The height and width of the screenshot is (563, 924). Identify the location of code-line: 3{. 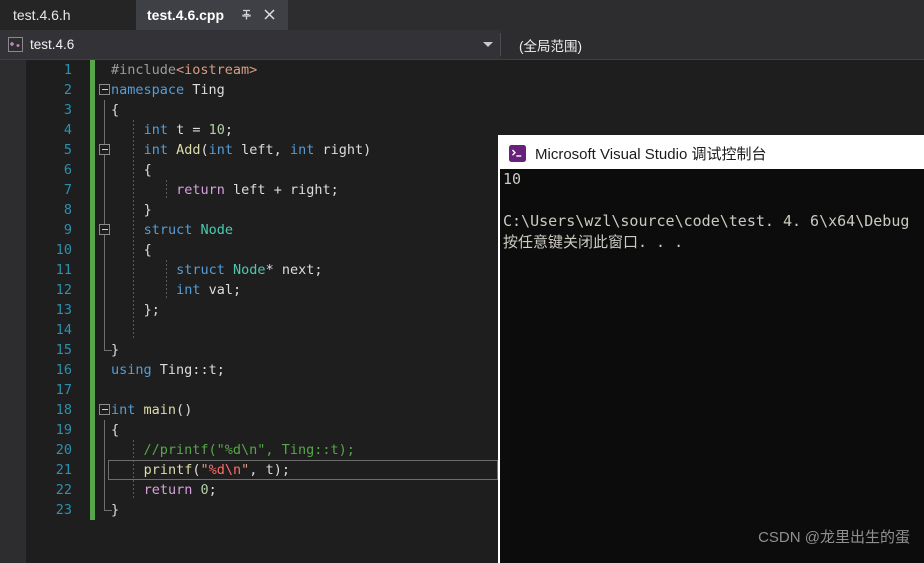
(262, 110).